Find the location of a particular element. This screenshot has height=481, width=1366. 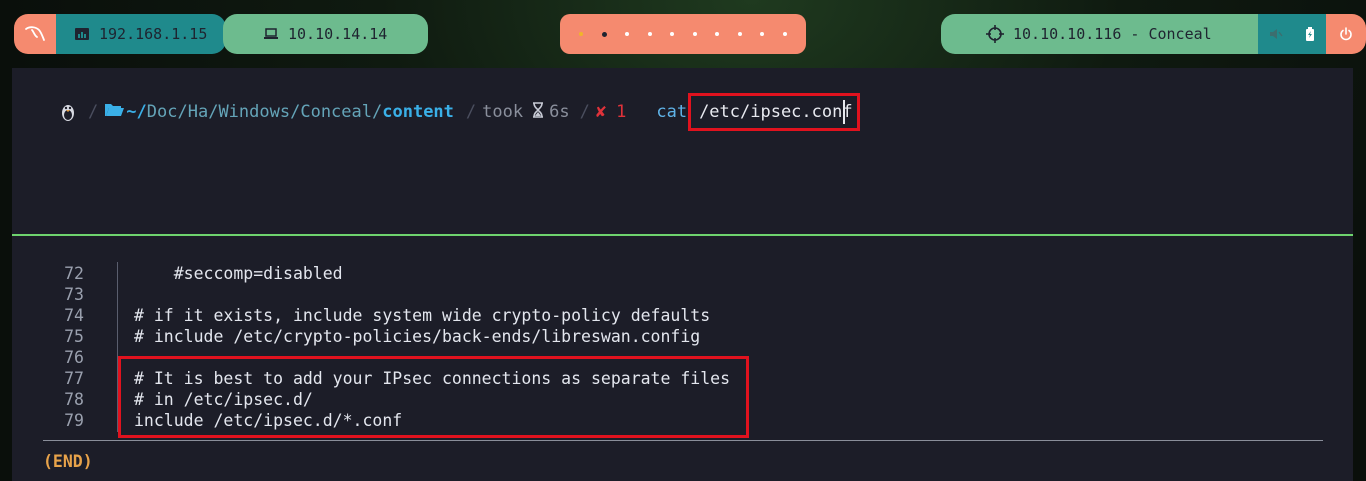

vpn-ip-widget: 10.10.14.14 is located at coordinates (325, 34).